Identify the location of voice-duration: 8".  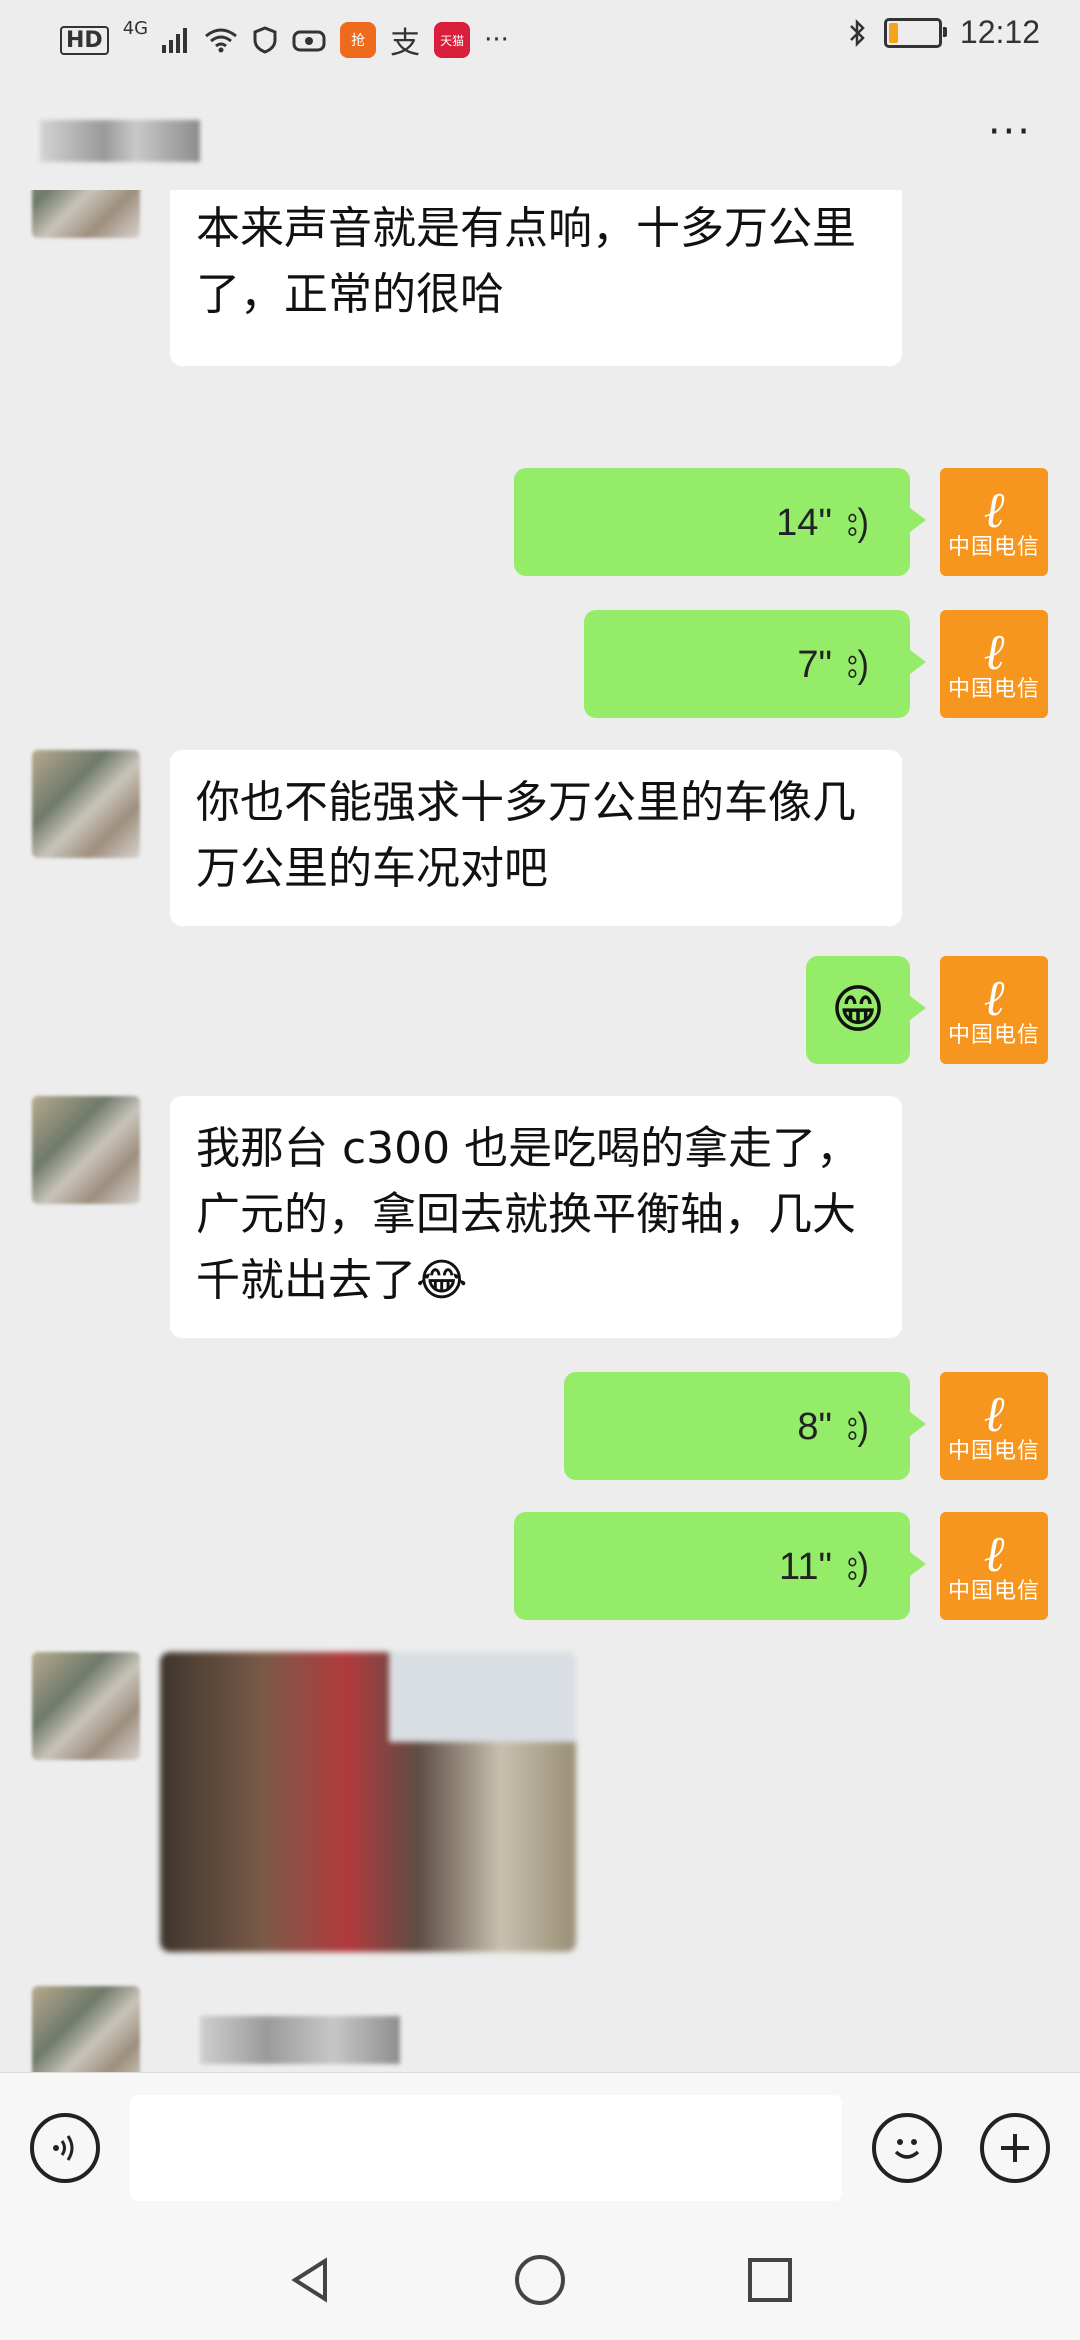
(814, 1427).